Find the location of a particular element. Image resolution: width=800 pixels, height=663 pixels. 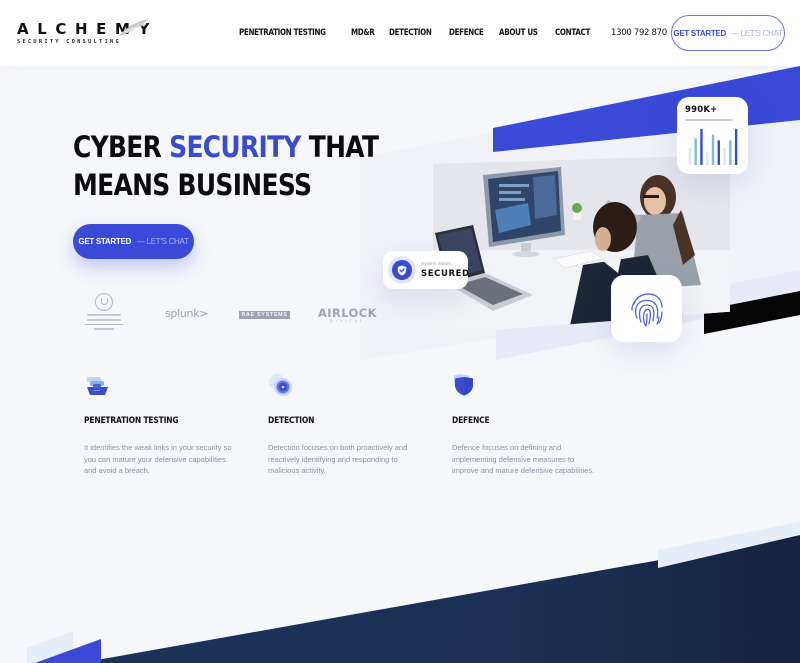

wing-icon is located at coordinates (133, 27).